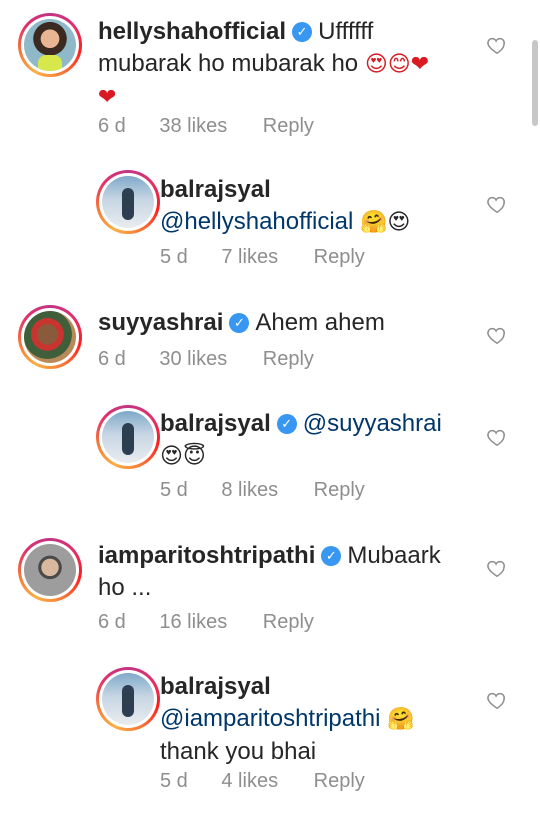  I want to click on comment-body: balrajsyal @hellyshahofficial 🤗😍, so click(320, 206).